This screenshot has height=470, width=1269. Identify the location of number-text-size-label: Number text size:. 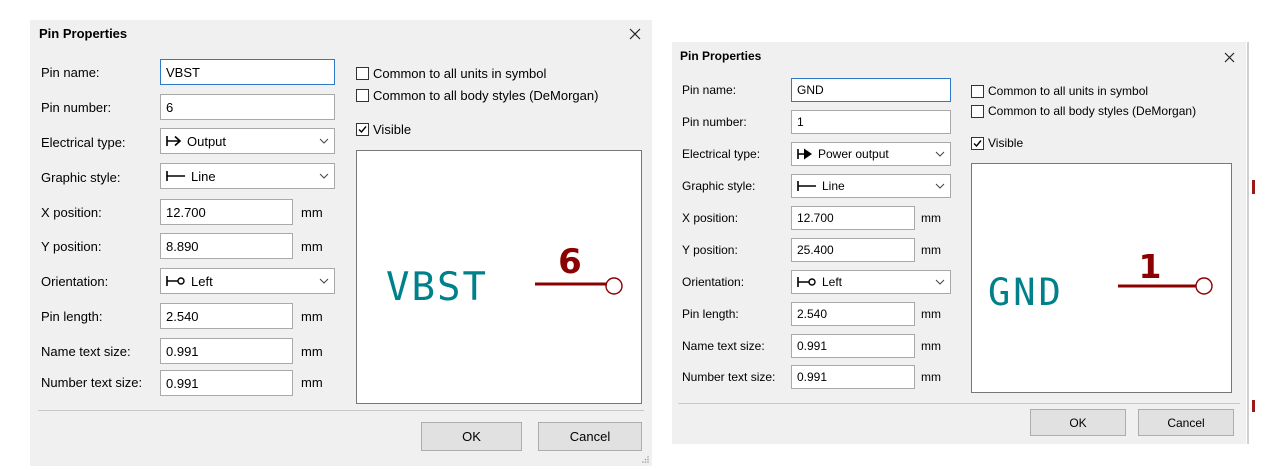
(729, 377).